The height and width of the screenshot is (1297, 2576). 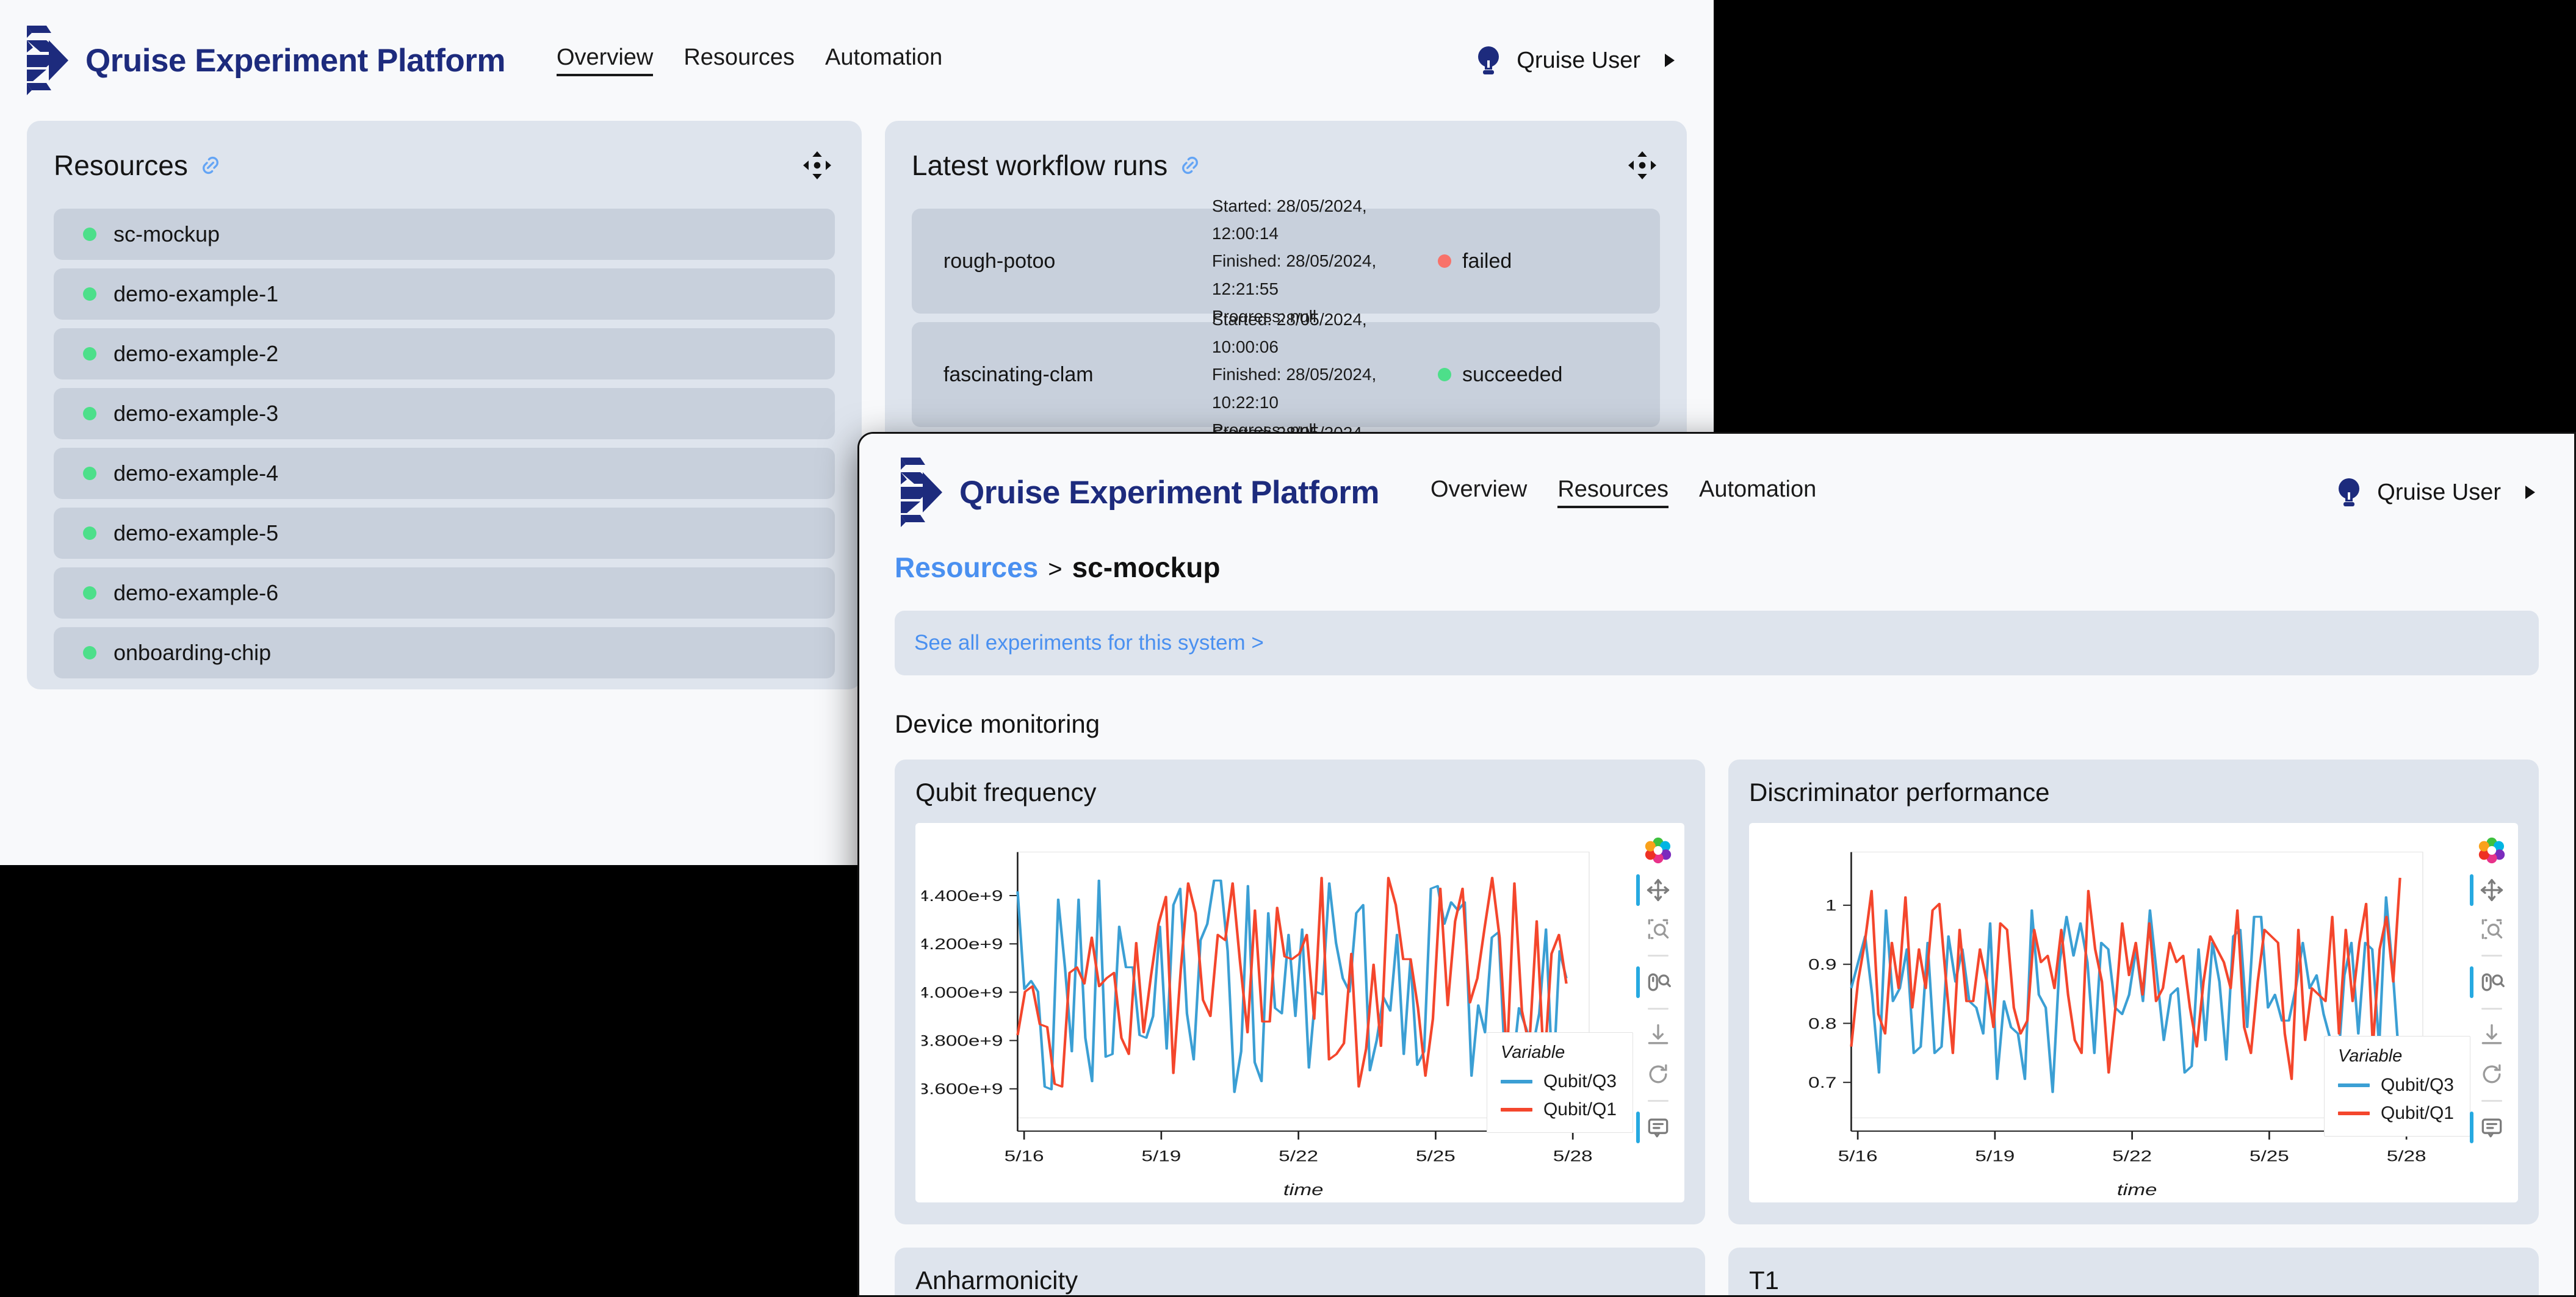 What do you see at coordinates (1512, 374) in the screenshot?
I see `status-label: succeeded` at bounding box center [1512, 374].